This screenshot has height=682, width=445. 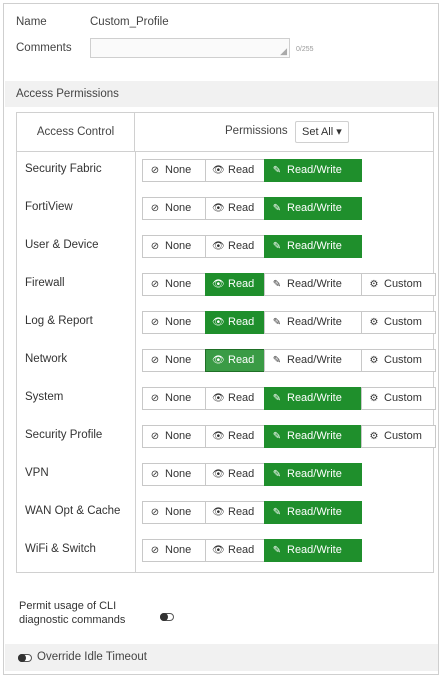 What do you see at coordinates (37, 473) in the screenshot?
I see `permission-row-label: VPN` at bounding box center [37, 473].